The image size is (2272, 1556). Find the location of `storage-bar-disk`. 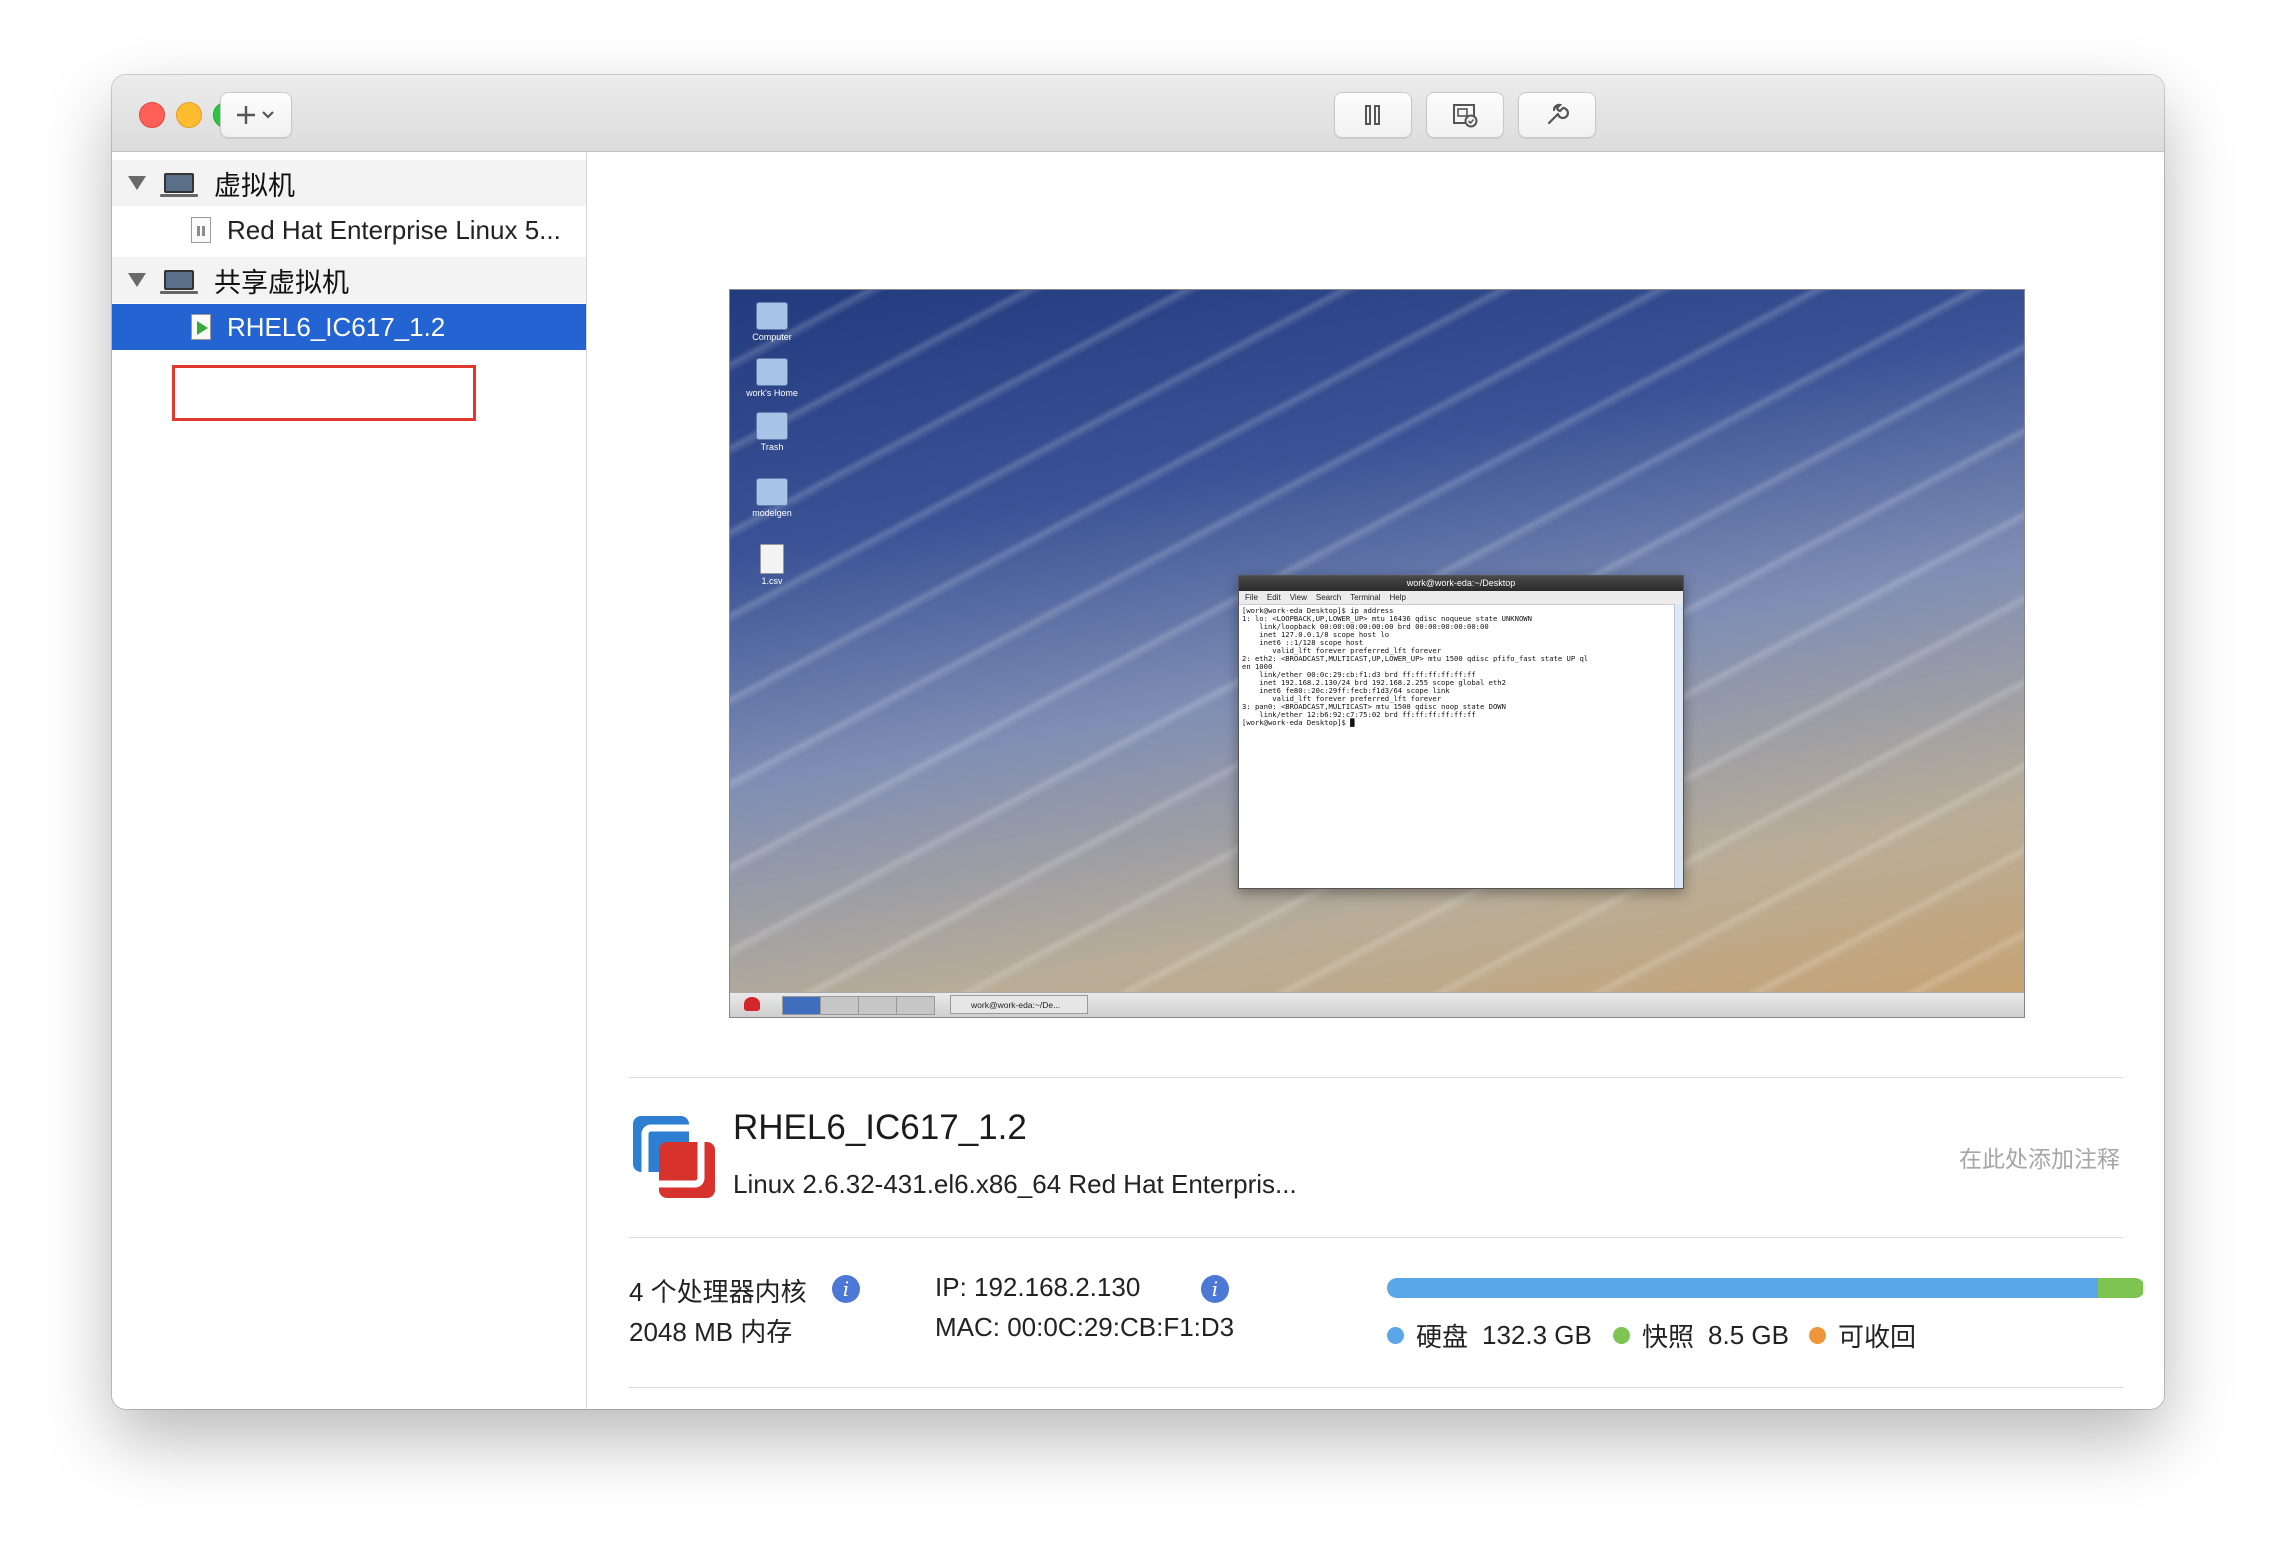

storage-bar-disk is located at coordinates (1742, 1288).